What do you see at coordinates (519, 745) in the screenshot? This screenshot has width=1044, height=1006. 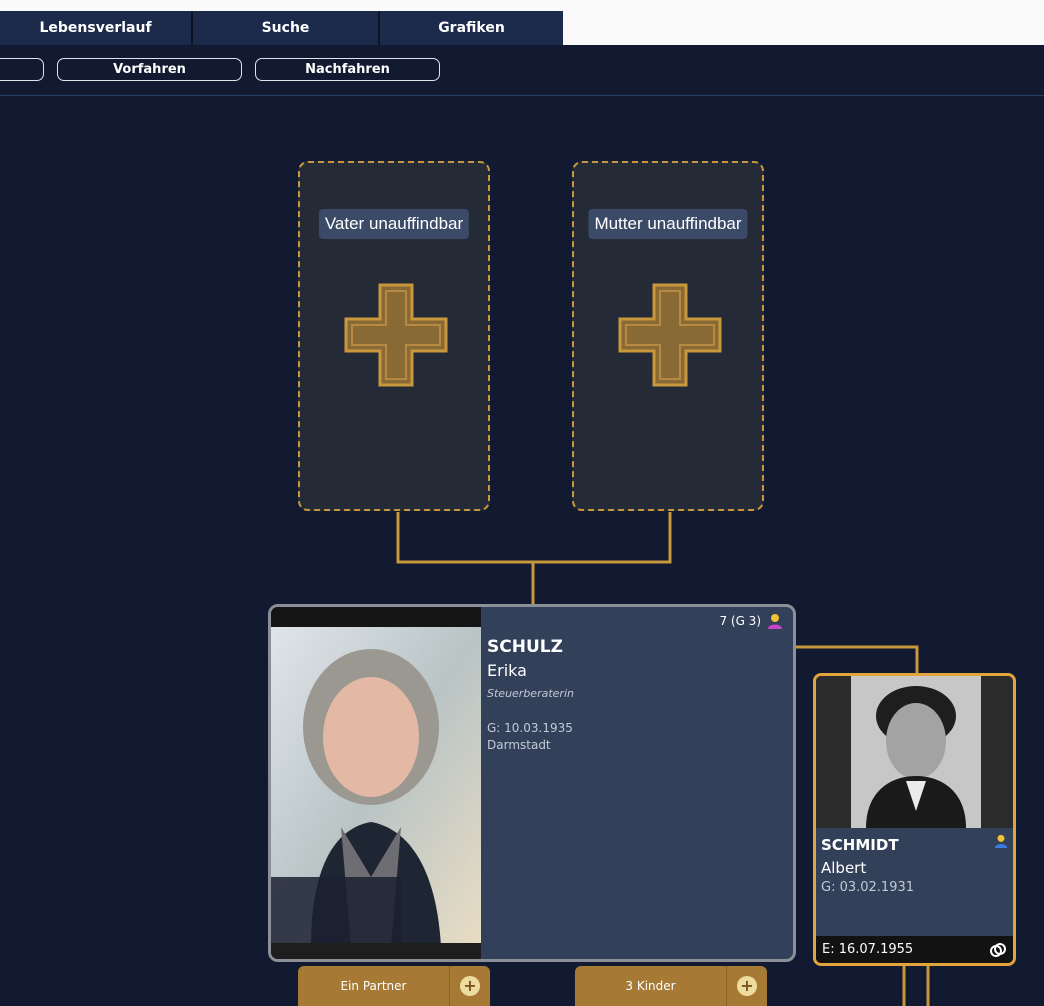 I see `person-birthplace: Darmstadt` at bounding box center [519, 745].